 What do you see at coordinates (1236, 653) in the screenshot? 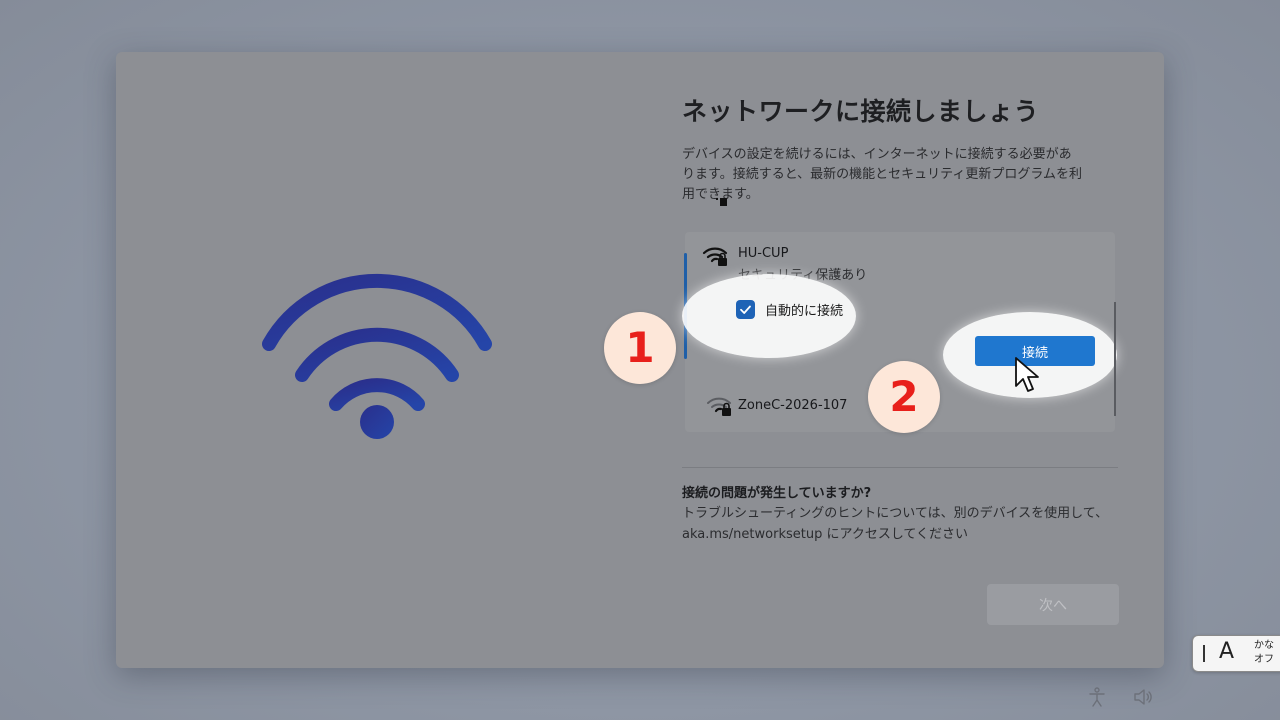
I see `ime-mode-indicator: A かなオフ` at bounding box center [1236, 653].